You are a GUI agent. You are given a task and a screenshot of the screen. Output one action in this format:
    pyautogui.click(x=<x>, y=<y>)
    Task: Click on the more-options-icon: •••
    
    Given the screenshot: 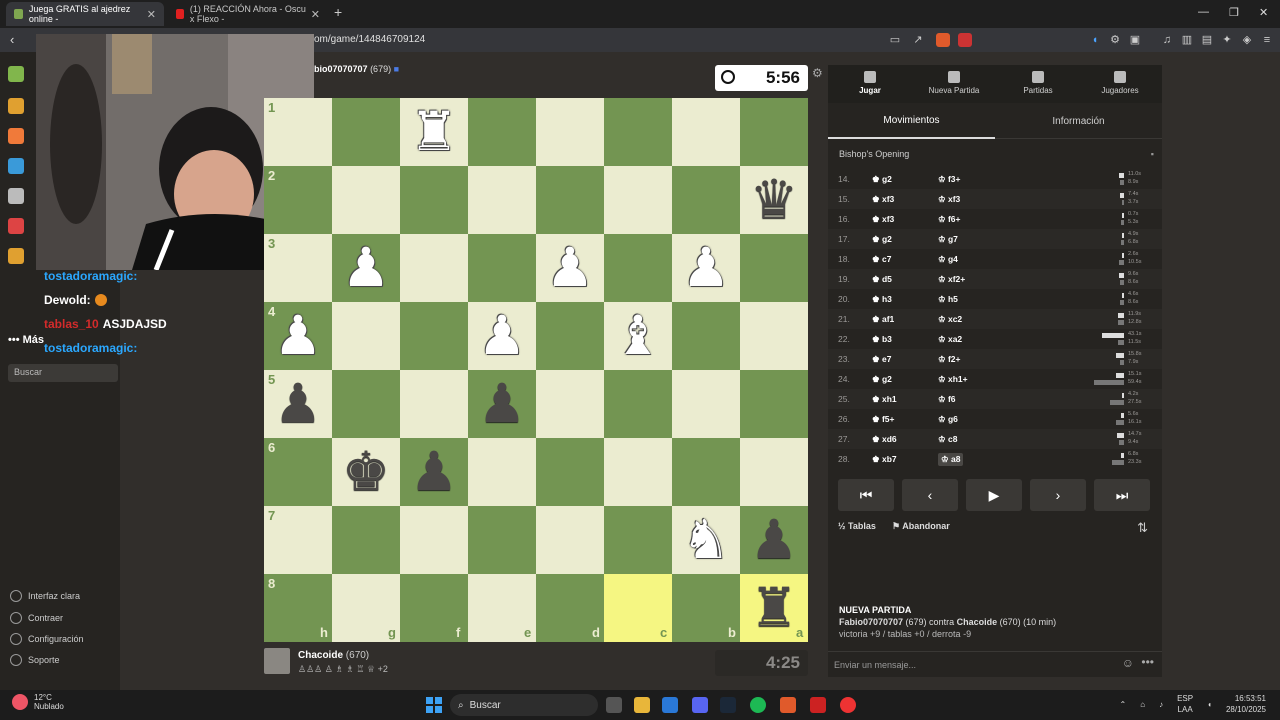 What is the action you would take?
    pyautogui.click(x=1147, y=662)
    